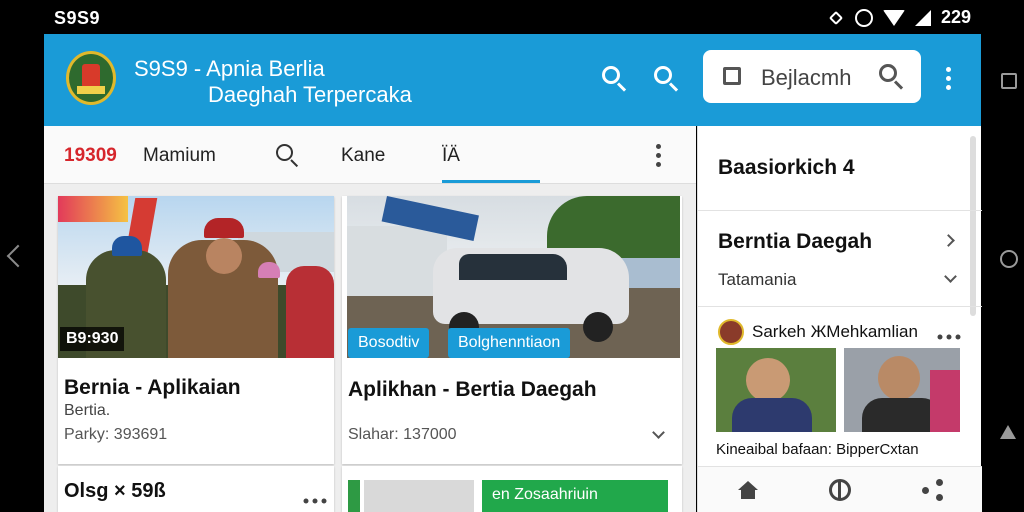 This screenshot has width=1024, height=512. I want to click on news-card-meta: Slahar: 137000, so click(402, 434).